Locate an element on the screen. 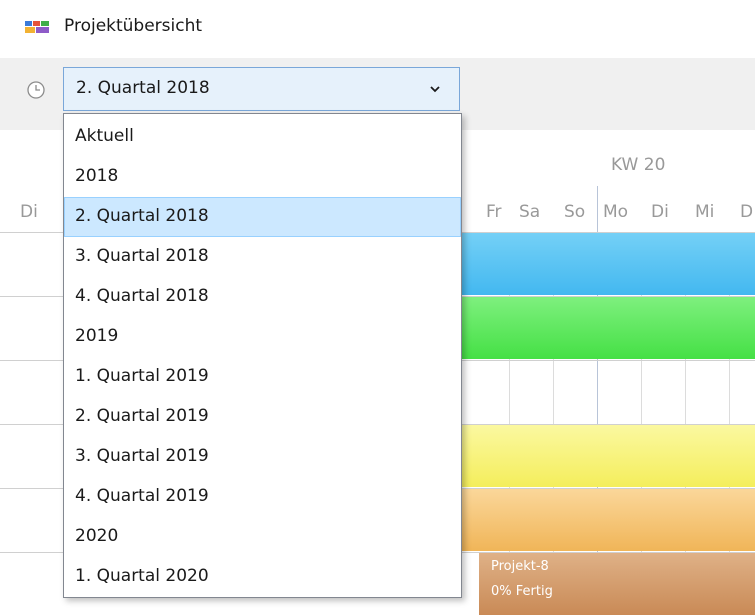 The height and width of the screenshot is (615, 755). chevron-down-icon is located at coordinates (435, 89).